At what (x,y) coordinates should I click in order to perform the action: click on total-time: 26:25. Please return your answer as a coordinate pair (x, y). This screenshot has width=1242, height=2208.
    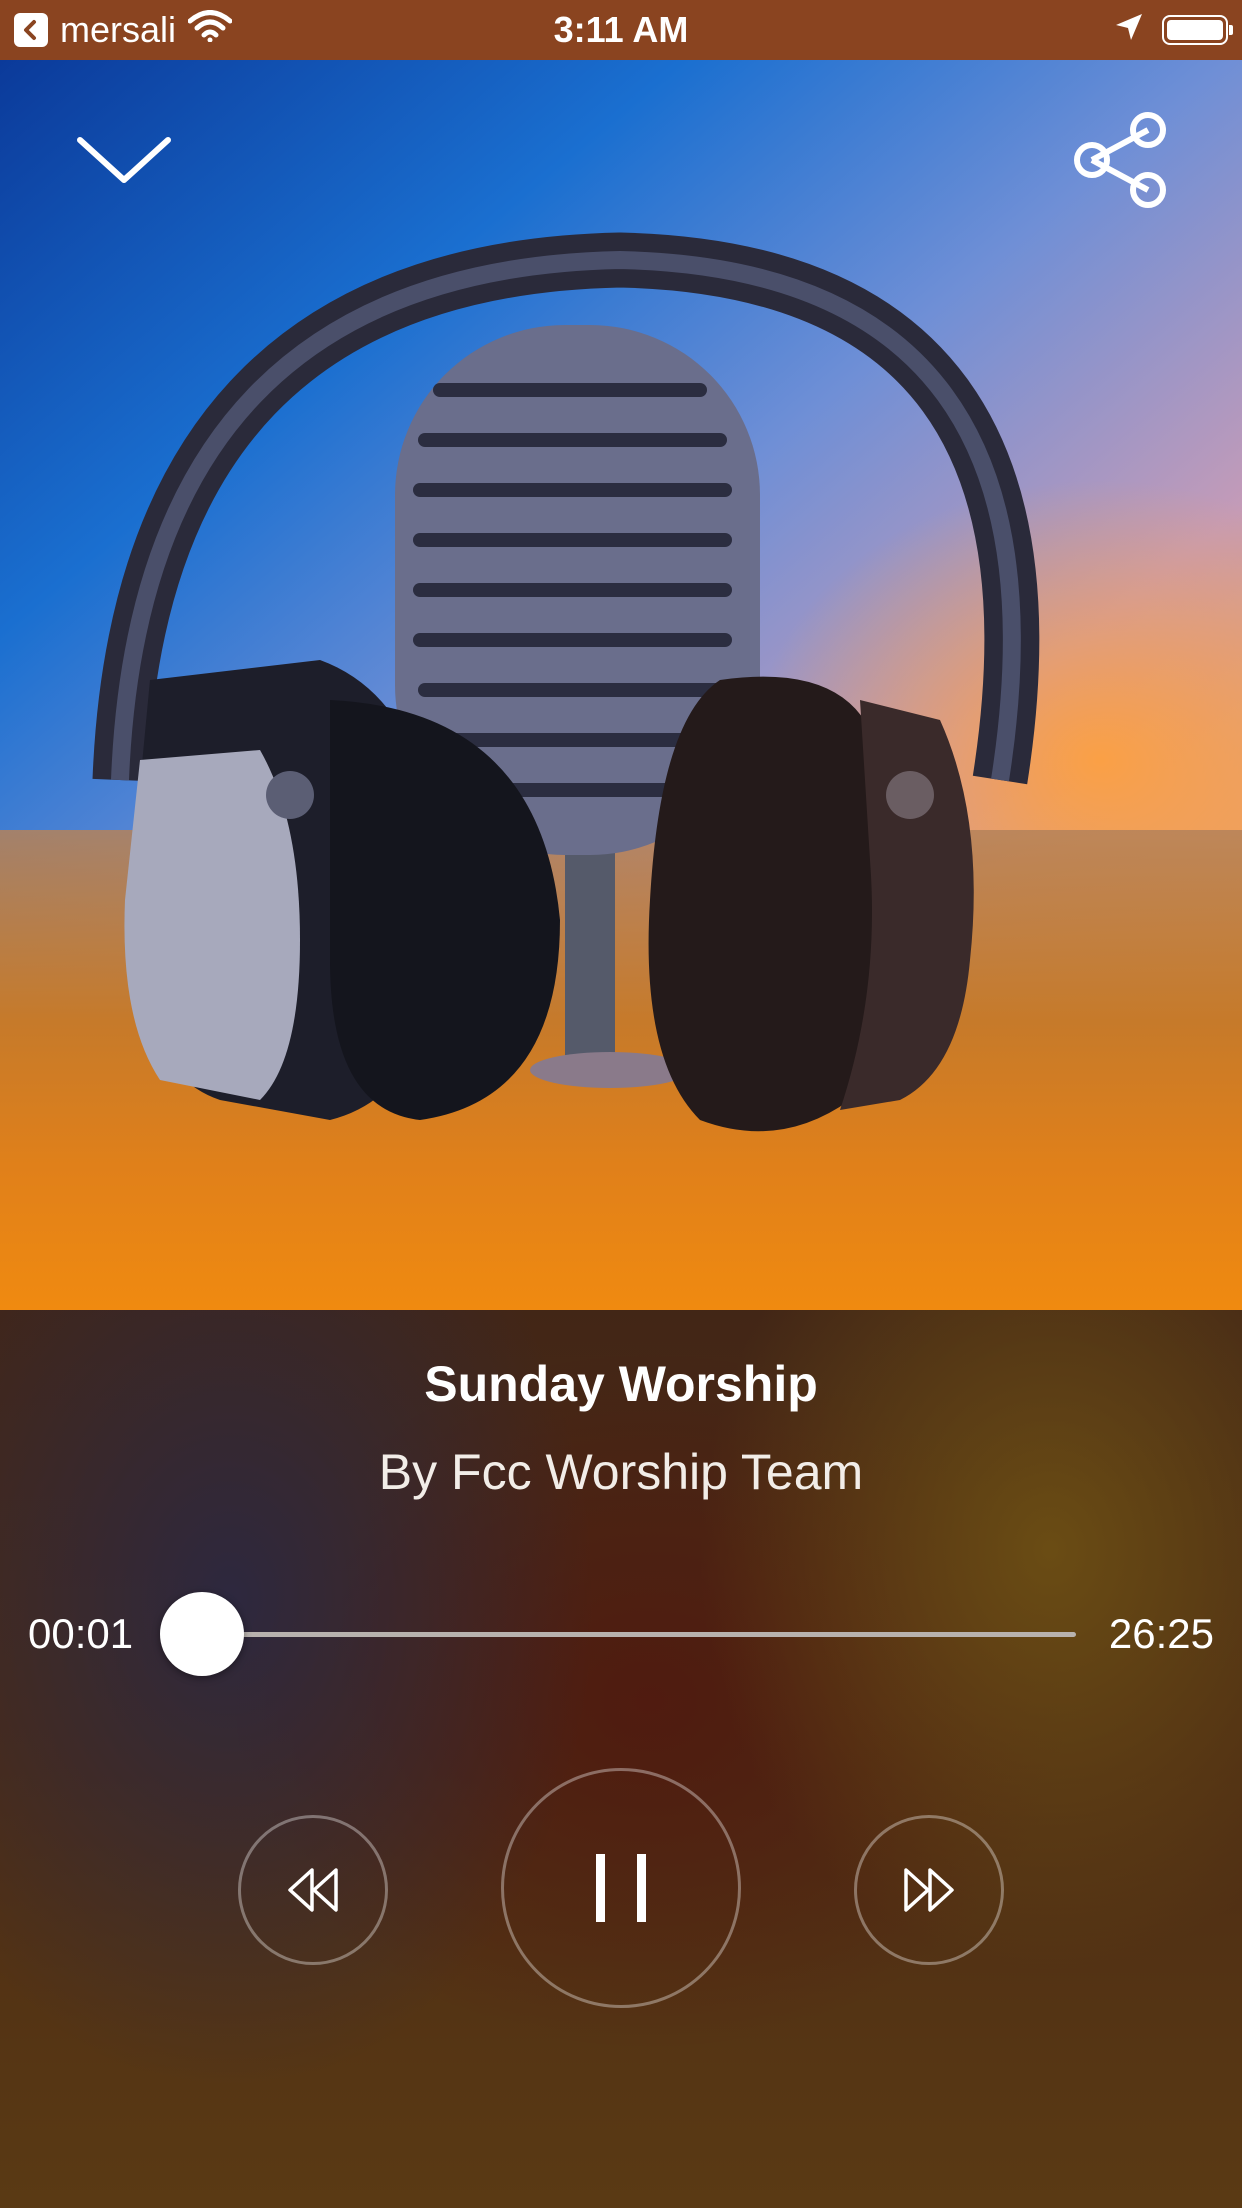
    Looking at the image, I should click on (1161, 1633).